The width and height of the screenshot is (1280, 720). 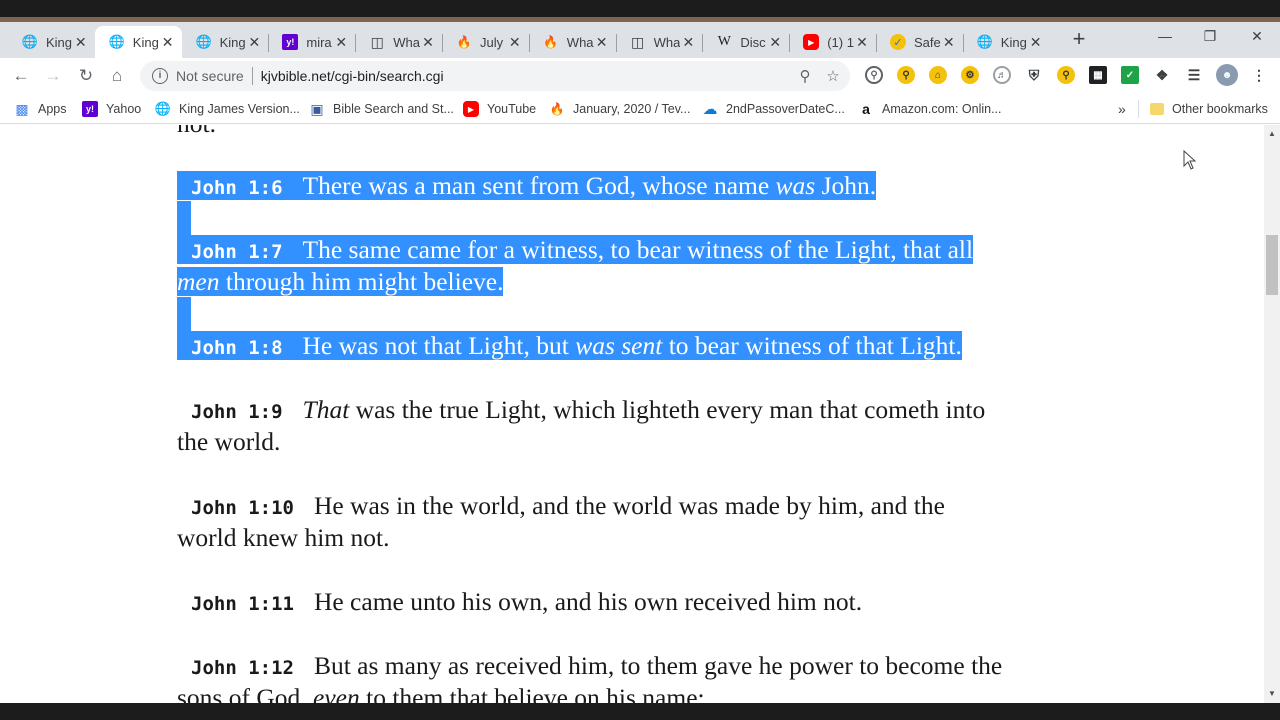 I want to click on tab-label: (1) 1, so click(x=840, y=42).